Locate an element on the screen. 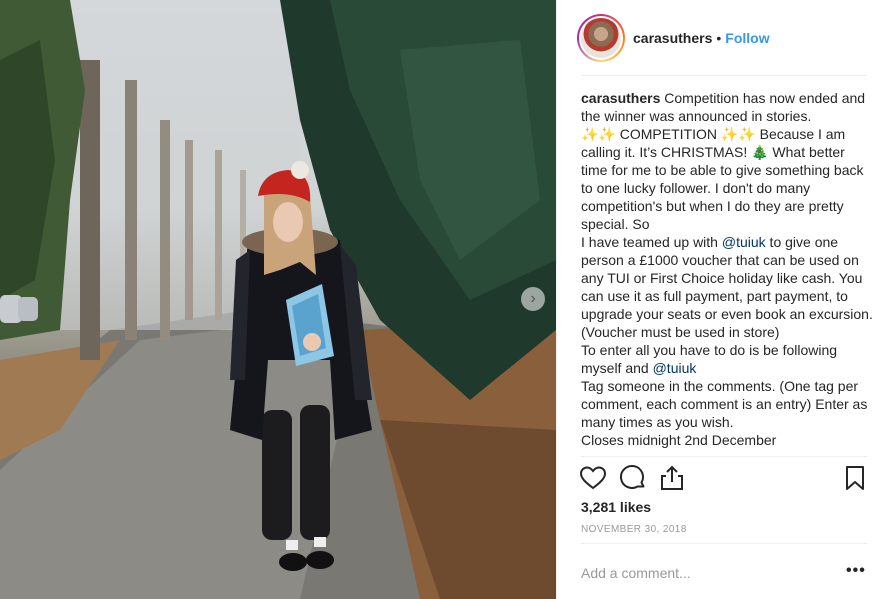 Image resolution: width=889 pixels, height=599 pixels. caption-username: carasuthers is located at coordinates (620, 98).